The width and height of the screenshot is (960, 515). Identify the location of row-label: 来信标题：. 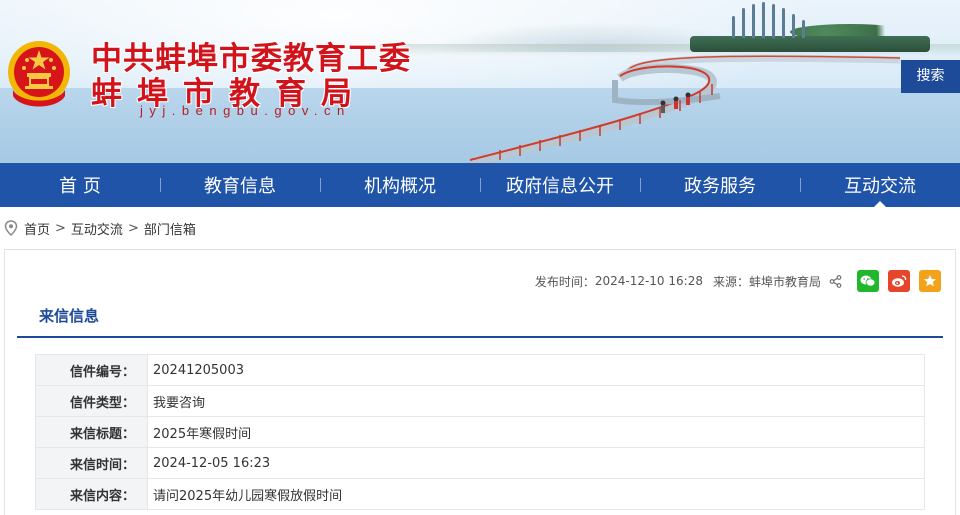
(91, 432).